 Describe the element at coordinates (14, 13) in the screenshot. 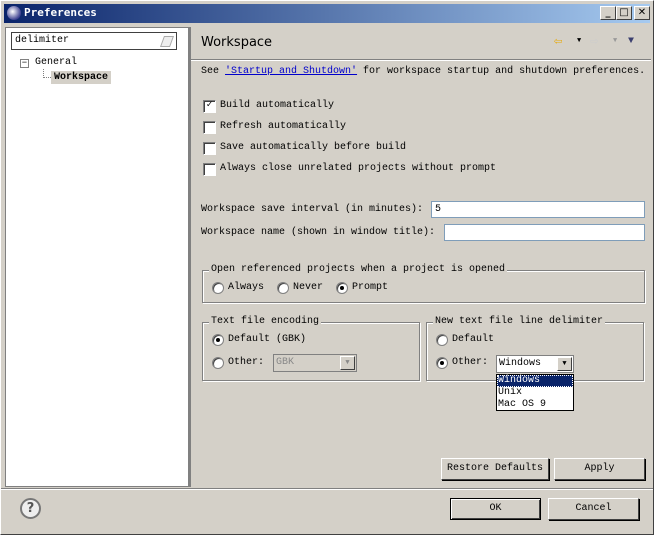

I see `eclipse-icon` at that location.